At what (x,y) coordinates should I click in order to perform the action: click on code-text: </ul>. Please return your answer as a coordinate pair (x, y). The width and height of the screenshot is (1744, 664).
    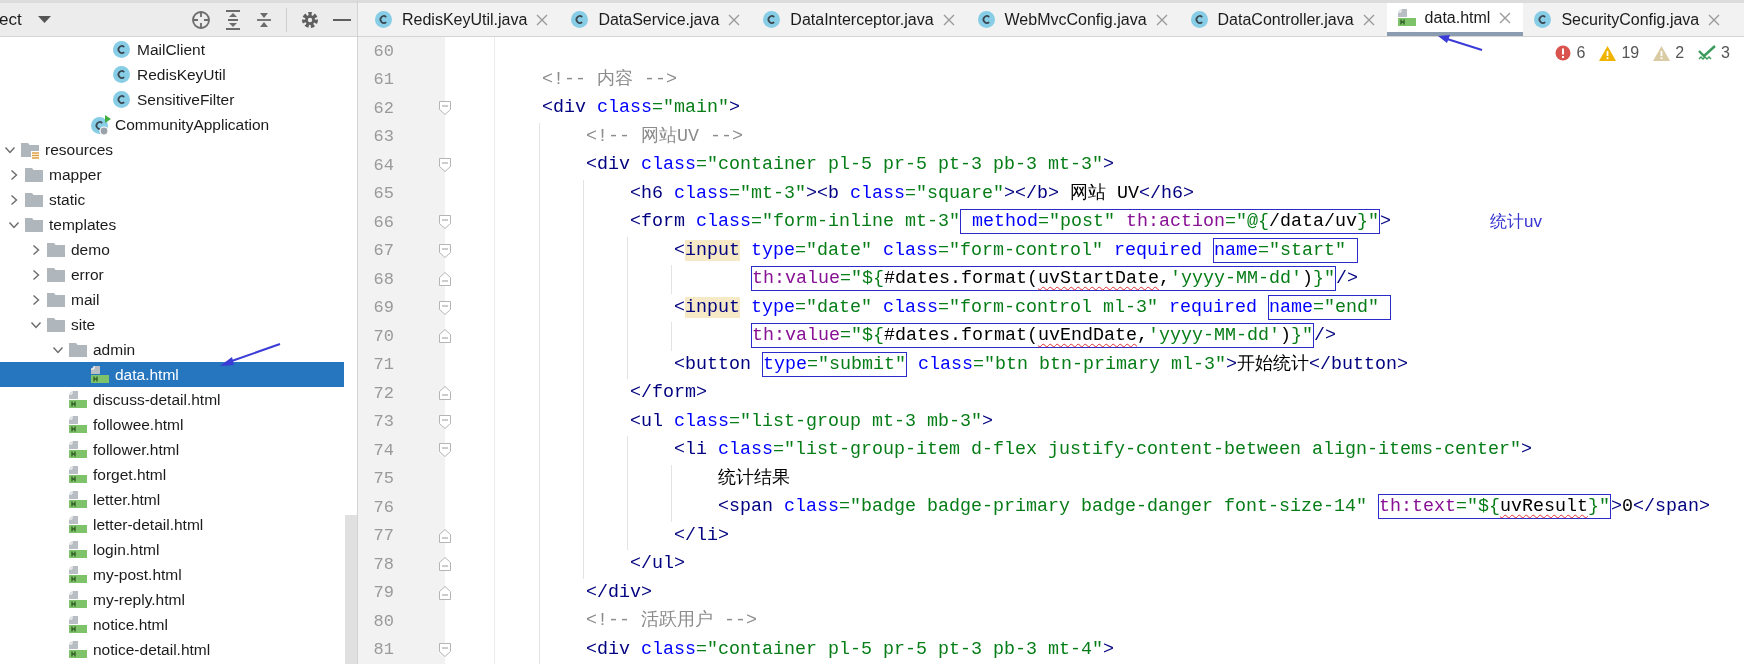
    Looking at the image, I should click on (657, 563).